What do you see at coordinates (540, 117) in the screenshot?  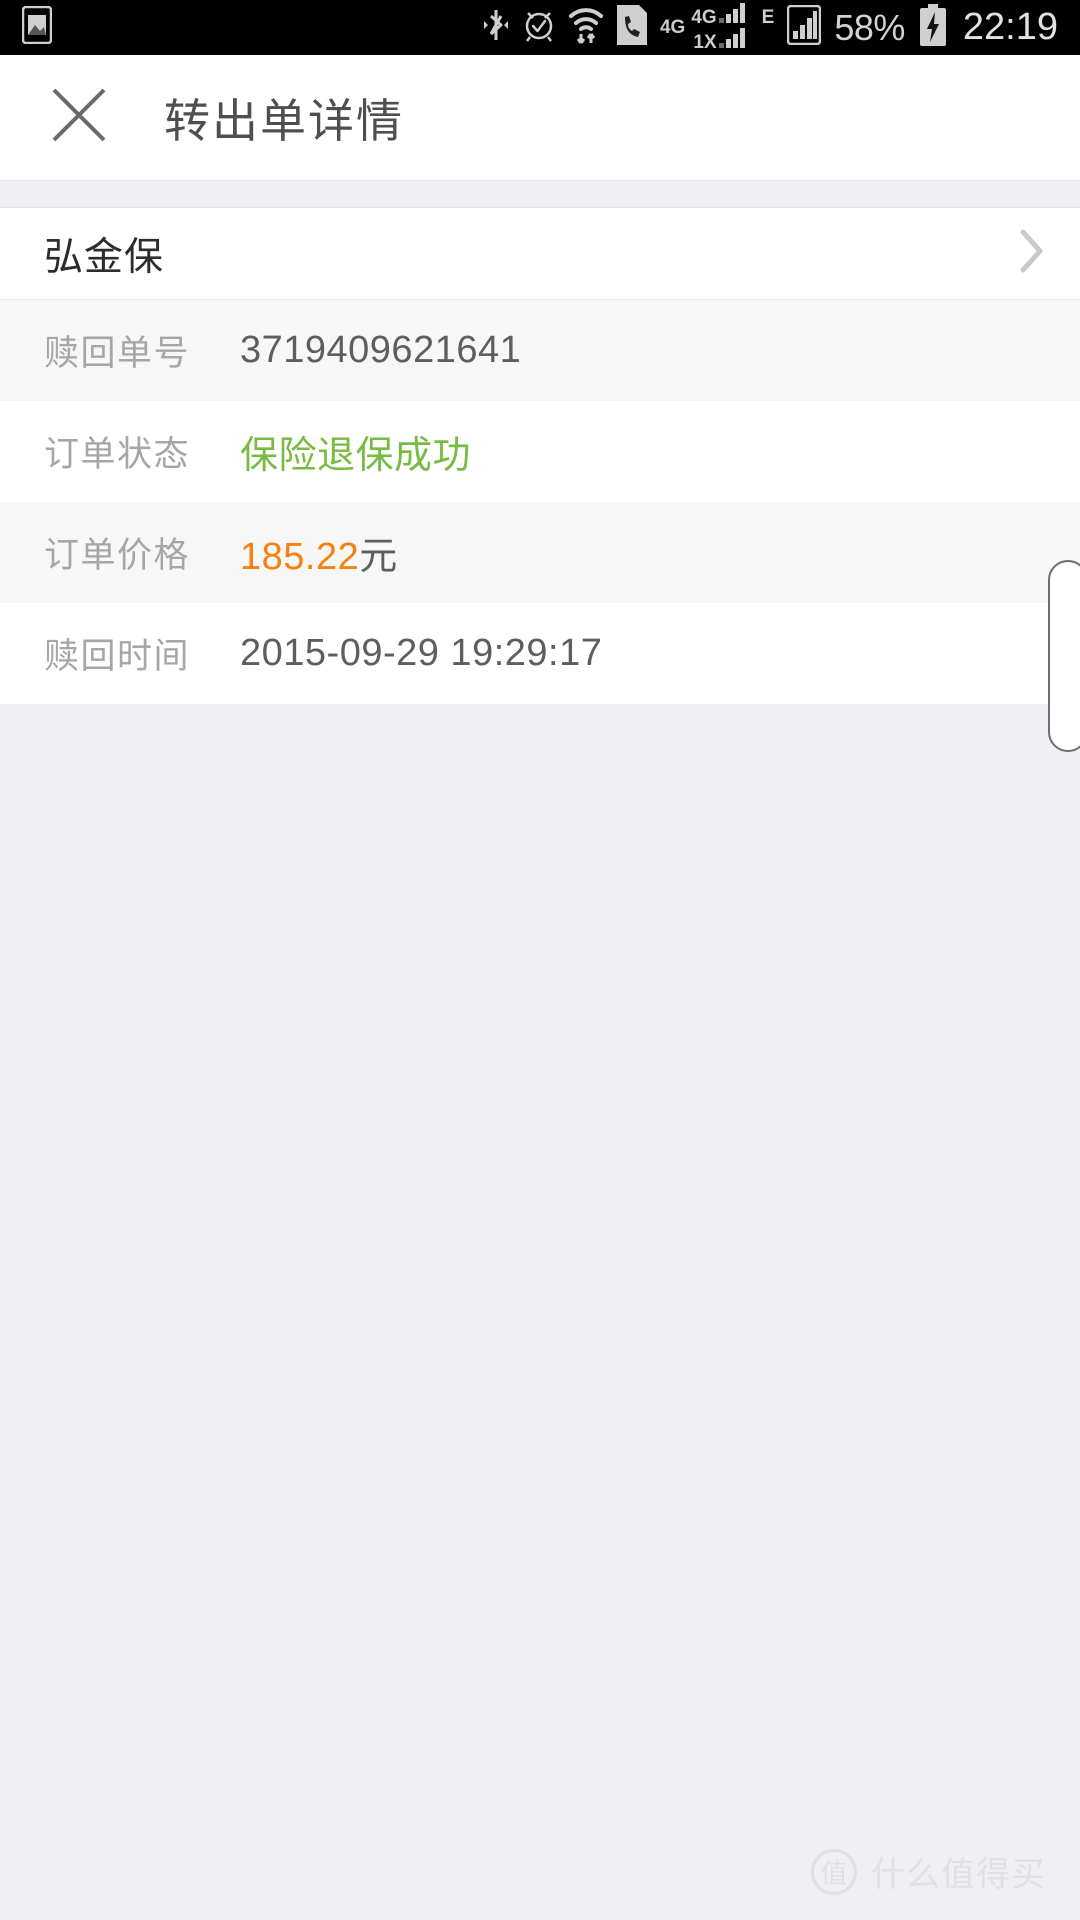 I see `app-header: 转出单详情` at bounding box center [540, 117].